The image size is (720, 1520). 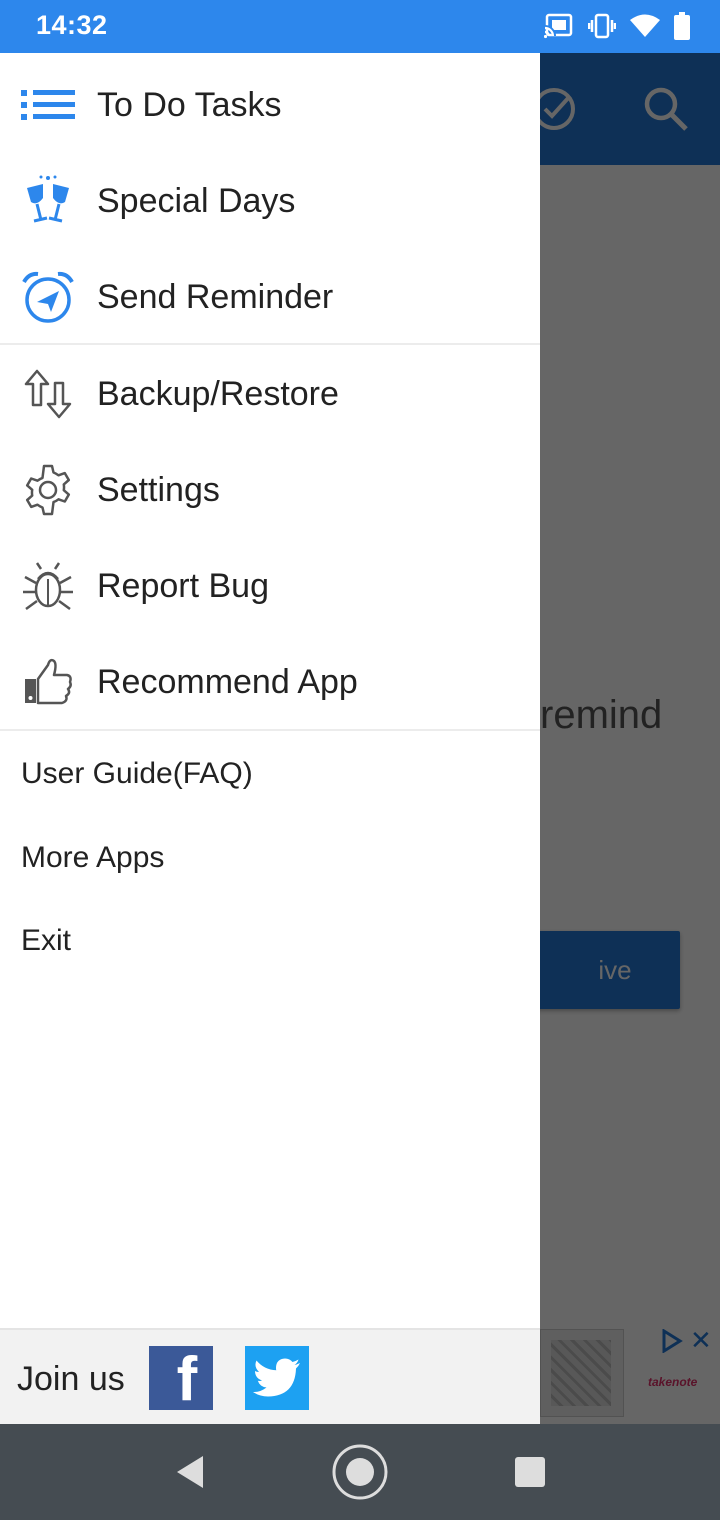 What do you see at coordinates (158, 489) in the screenshot?
I see `menu-item-label: Settings` at bounding box center [158, 489].